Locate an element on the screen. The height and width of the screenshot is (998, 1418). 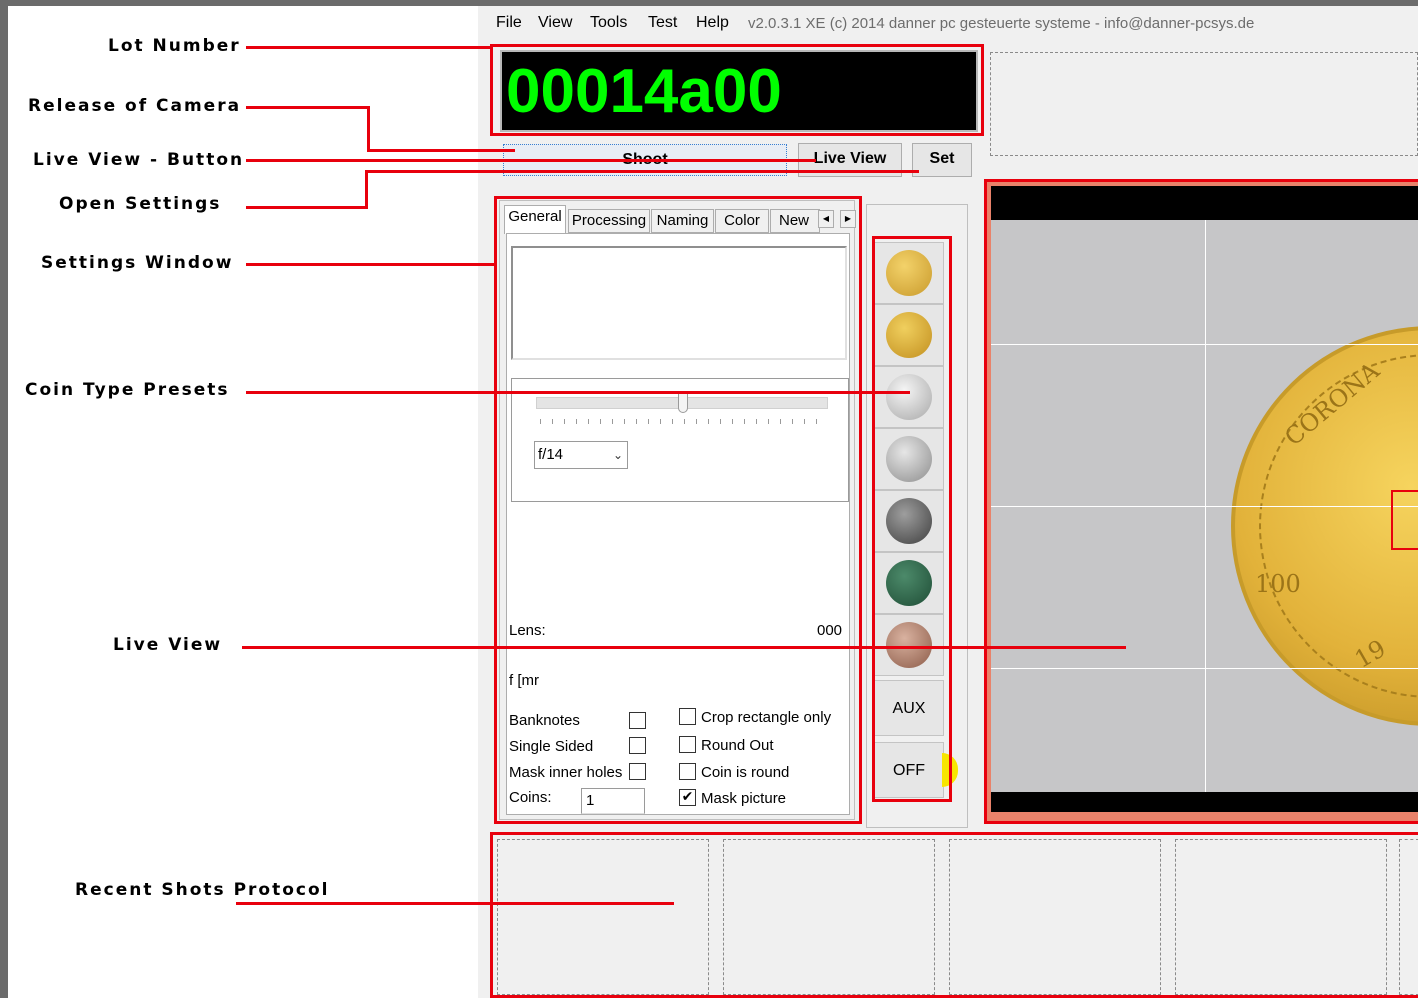
grid-line-v1 is located at coordinates (1205, 506).